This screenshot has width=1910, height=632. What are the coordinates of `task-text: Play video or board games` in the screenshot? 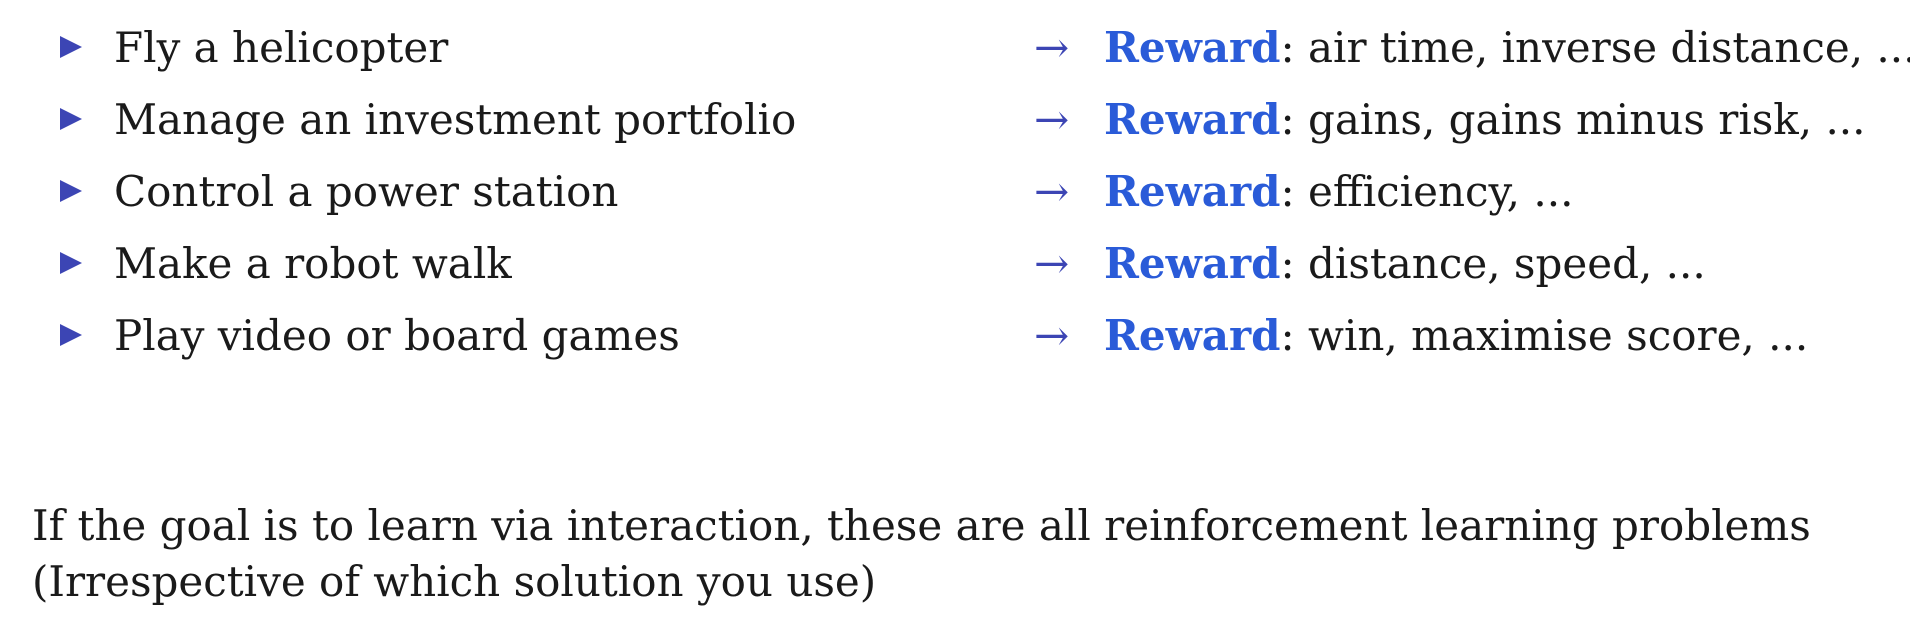 It's located at (397, 335).